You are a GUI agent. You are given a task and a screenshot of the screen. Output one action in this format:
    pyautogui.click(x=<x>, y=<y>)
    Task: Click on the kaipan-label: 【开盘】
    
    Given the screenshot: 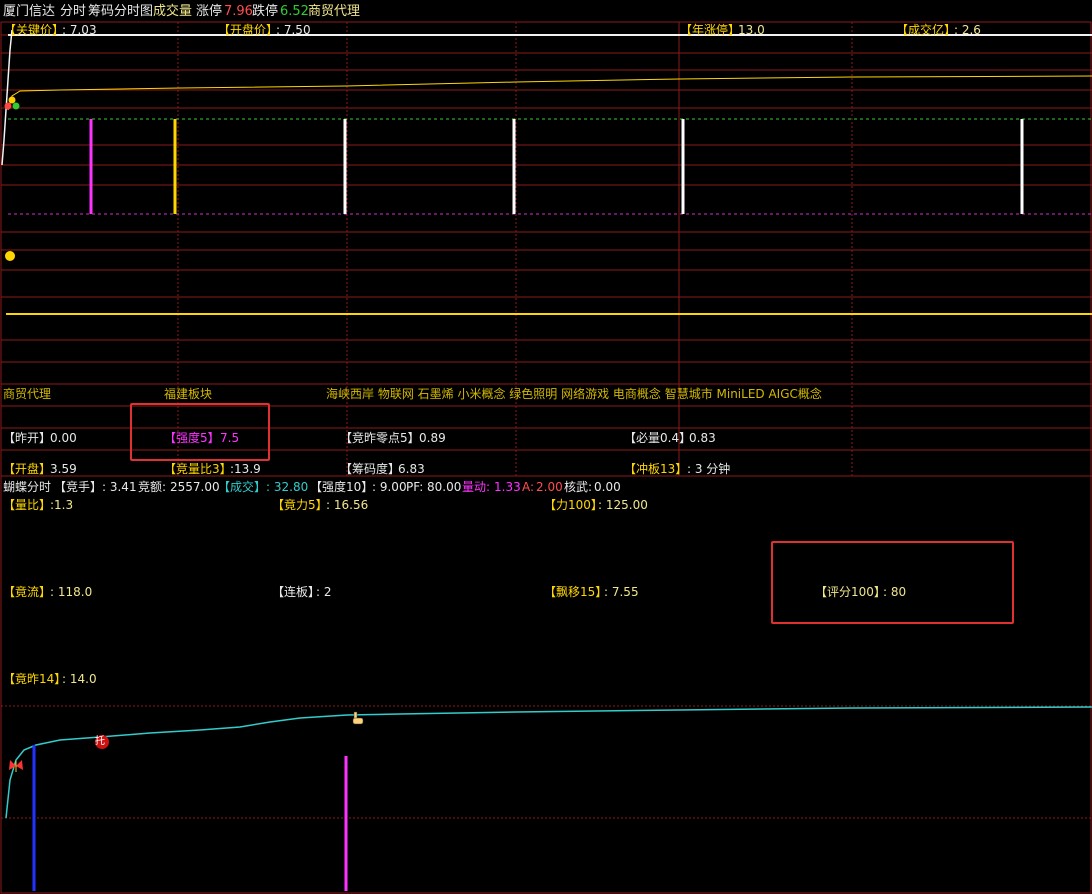 What is the action you would take?
    pyautogui.click(x=27, y=469)
    